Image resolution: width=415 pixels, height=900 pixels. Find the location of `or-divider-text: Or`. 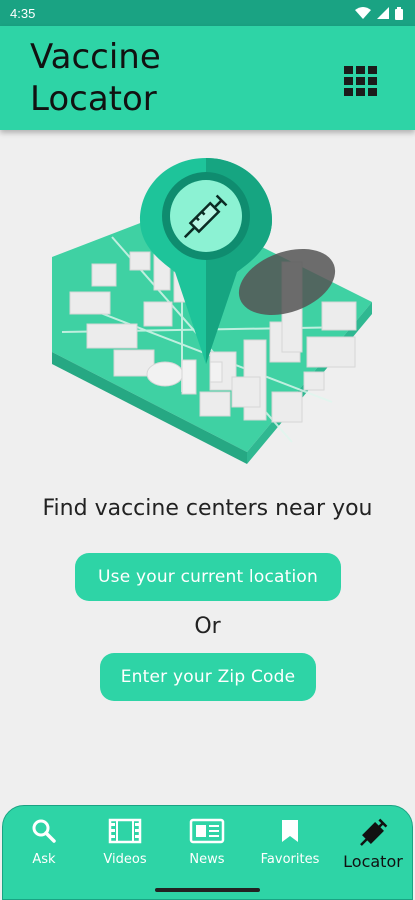

or-divider-text: Or is located at coordinates (207, 626).